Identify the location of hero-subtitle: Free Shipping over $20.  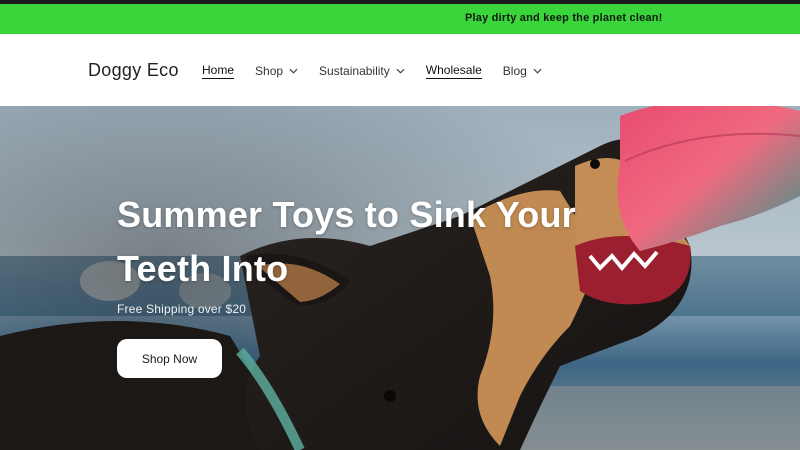
(182, 309).